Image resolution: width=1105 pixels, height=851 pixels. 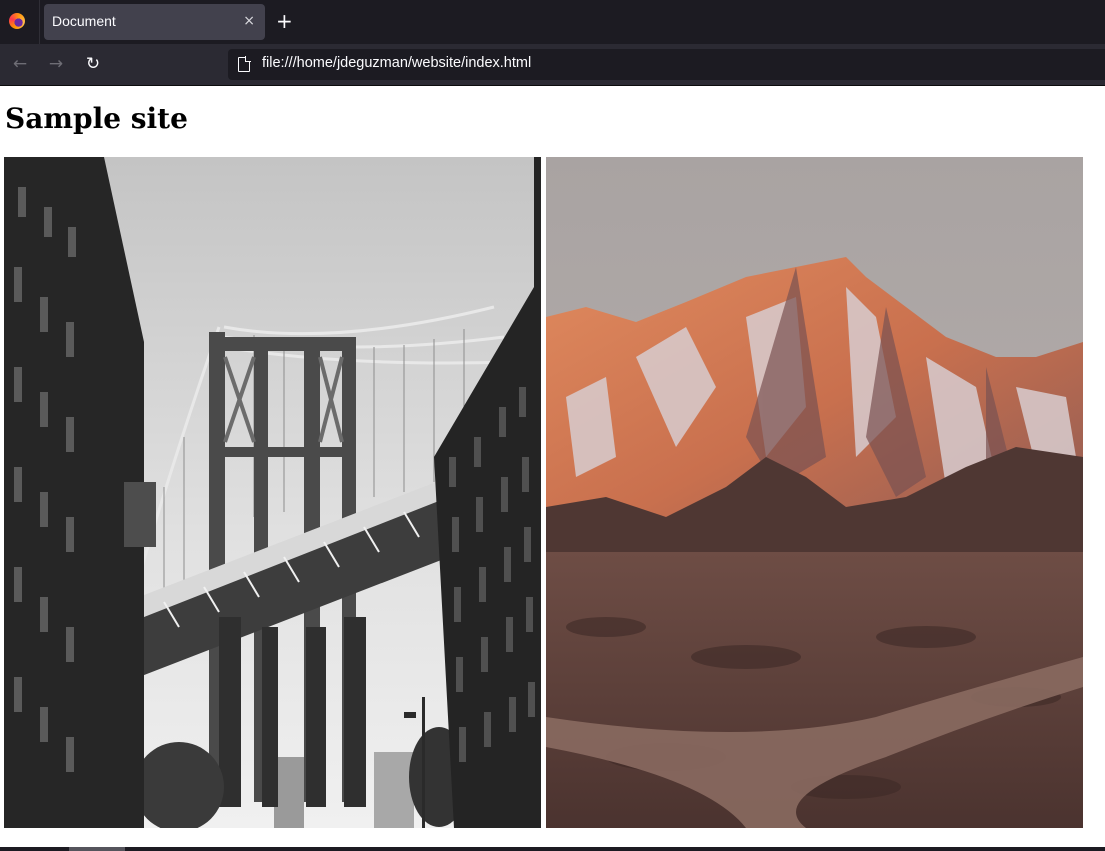 I want to click on new-tab-button: +, so click(x=284, y=21).